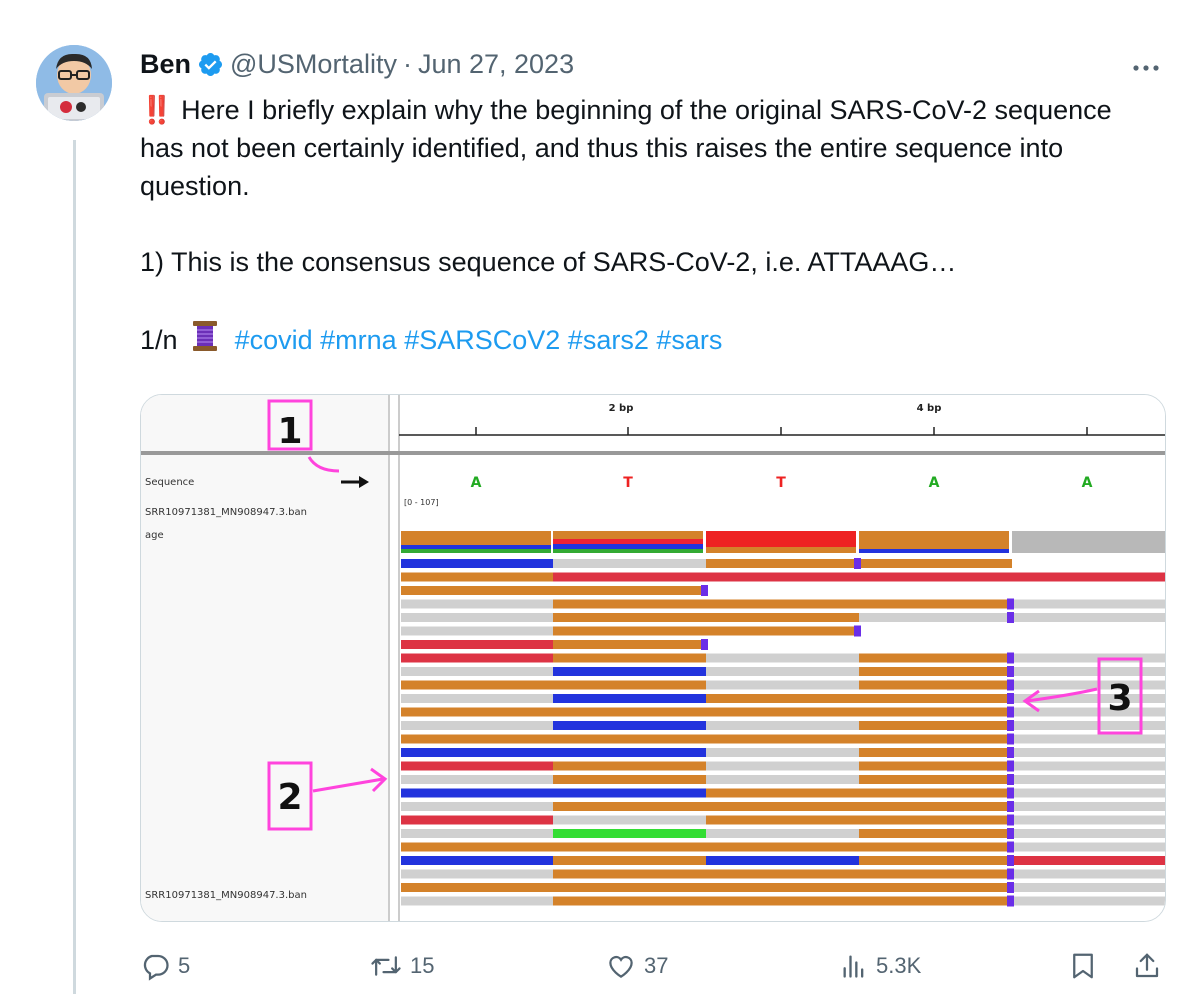 Image resolution: width=1188 pixels, height=994 pixels. I want to click on bookmark-icon, so click(1083, 966).